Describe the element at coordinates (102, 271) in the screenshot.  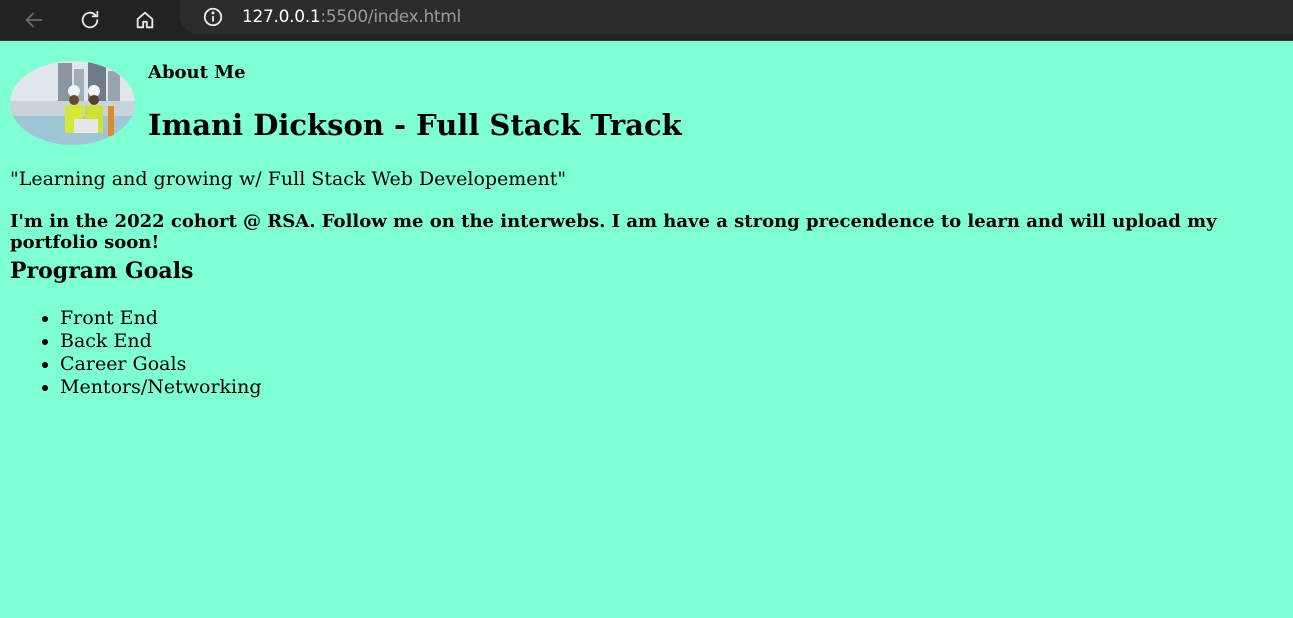
I see `program-goals-heading: Program Goals` at that location.